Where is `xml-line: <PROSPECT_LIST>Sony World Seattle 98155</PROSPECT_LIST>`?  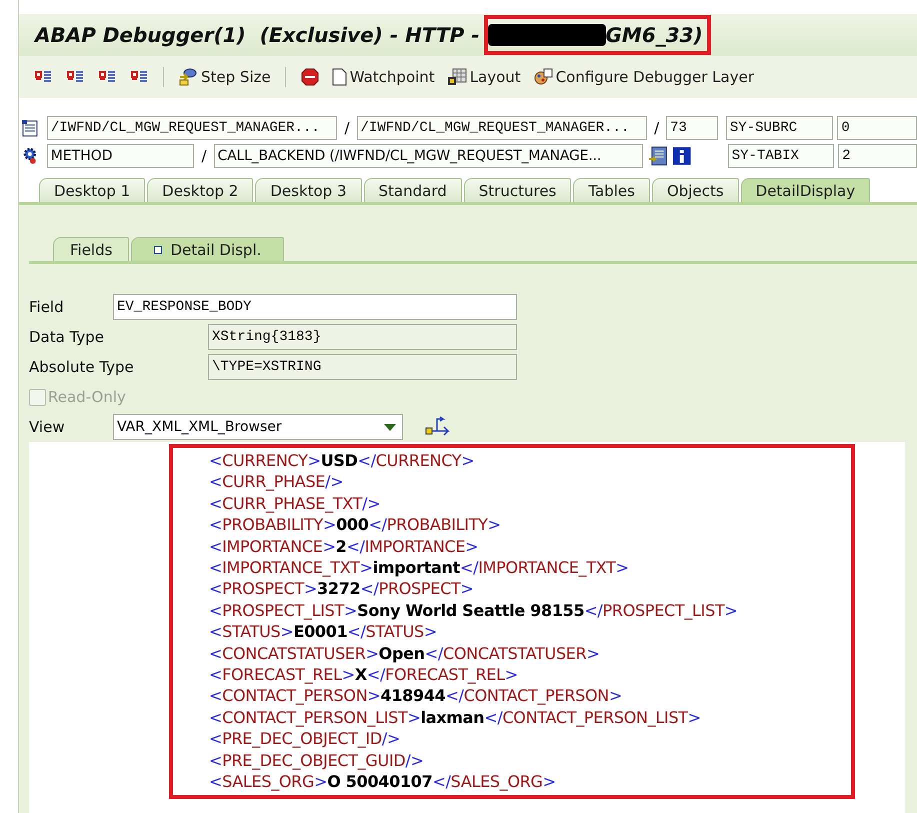 xml-line: <PROSPECT_LIST>Sony World Seattle 98155</PROSPECT_LIST> is located at coordinates (474, 611).